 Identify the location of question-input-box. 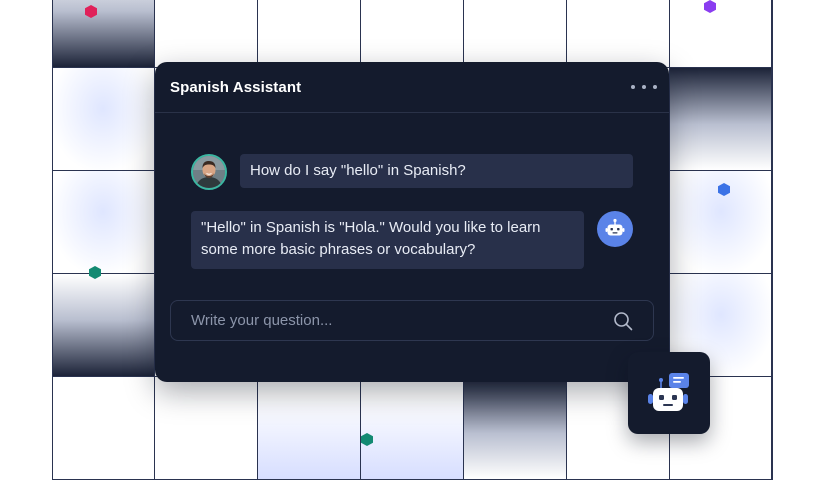
(412, 320).